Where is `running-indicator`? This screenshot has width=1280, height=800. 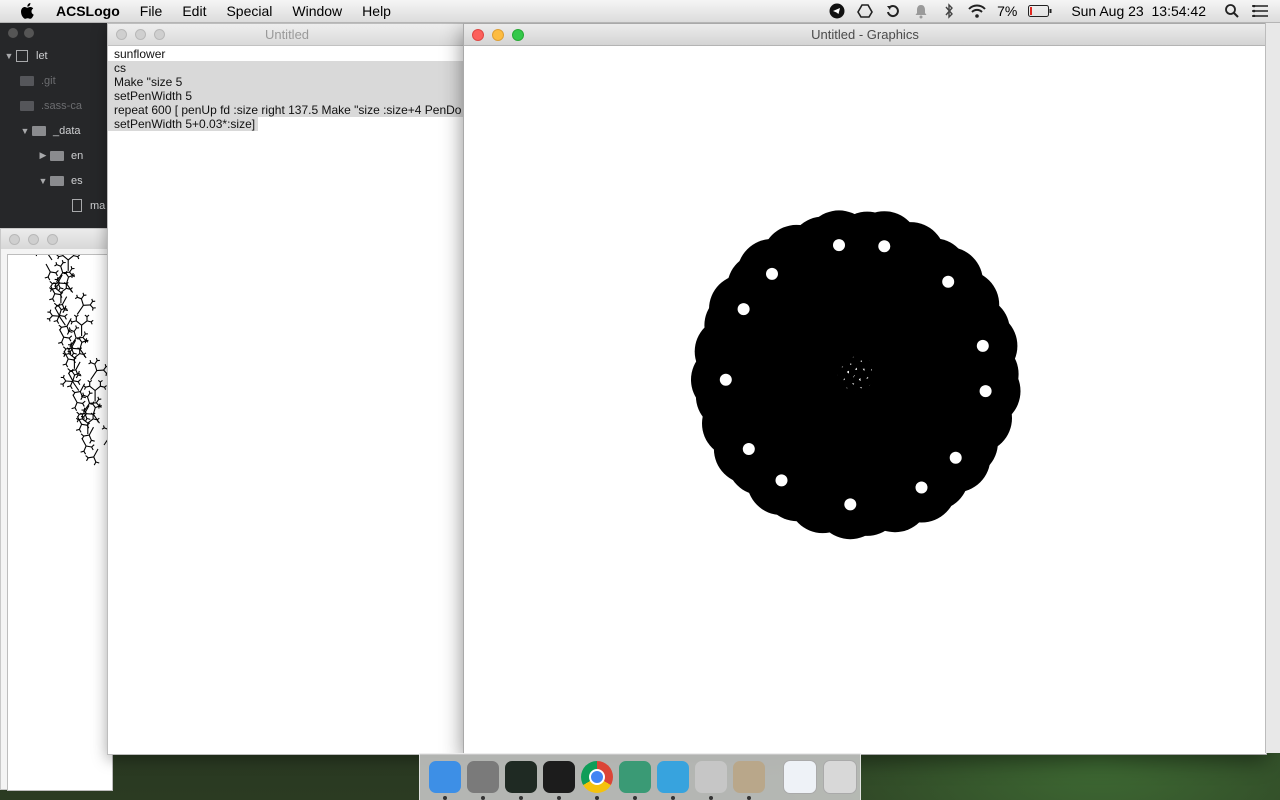
running-indicator is located at coordinates (559, 798).